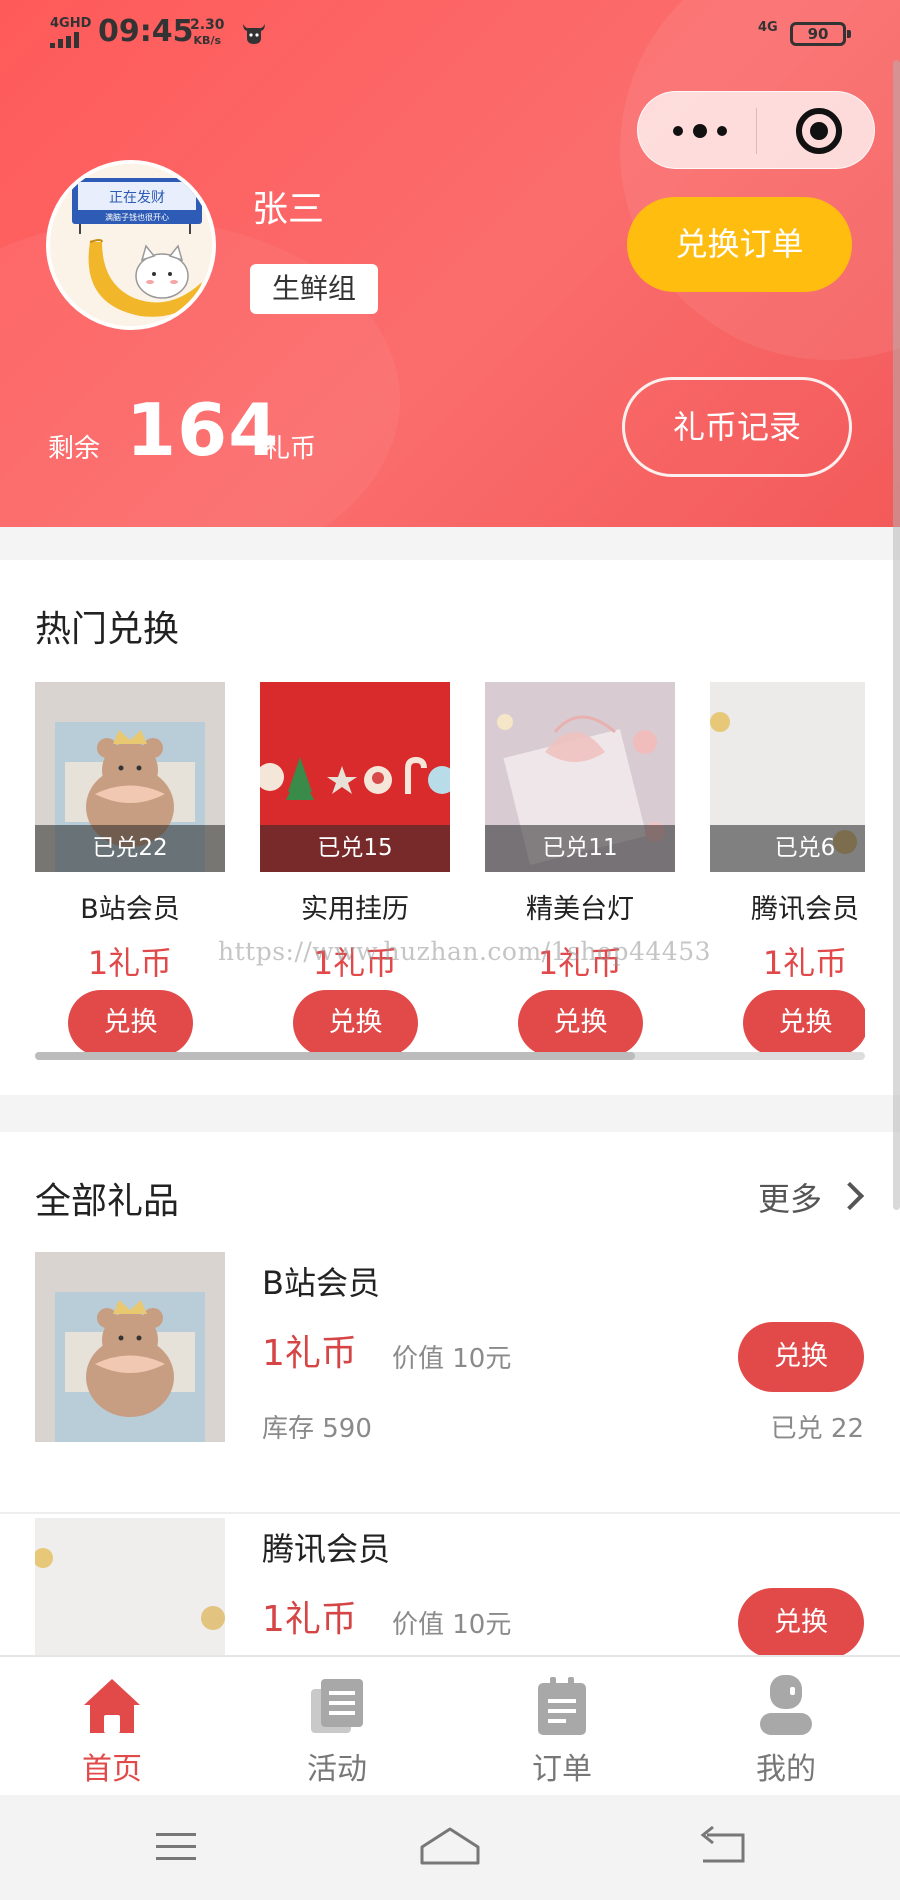 This screenshot has height=1900, width=900. I want to click on speed-unit: KB/s, so click(207, 40).